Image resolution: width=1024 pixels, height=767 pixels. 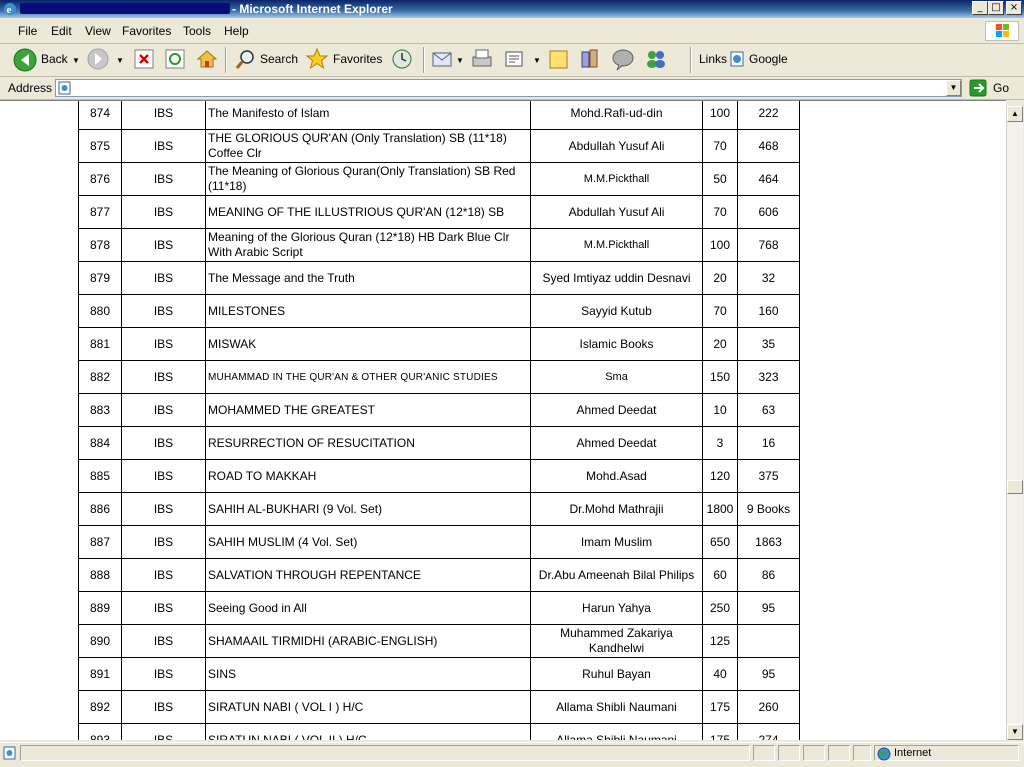 What do you see at coordinates (443, 59) in the screenshot?
I see `mail-icon` at bounding box center [443, 59].